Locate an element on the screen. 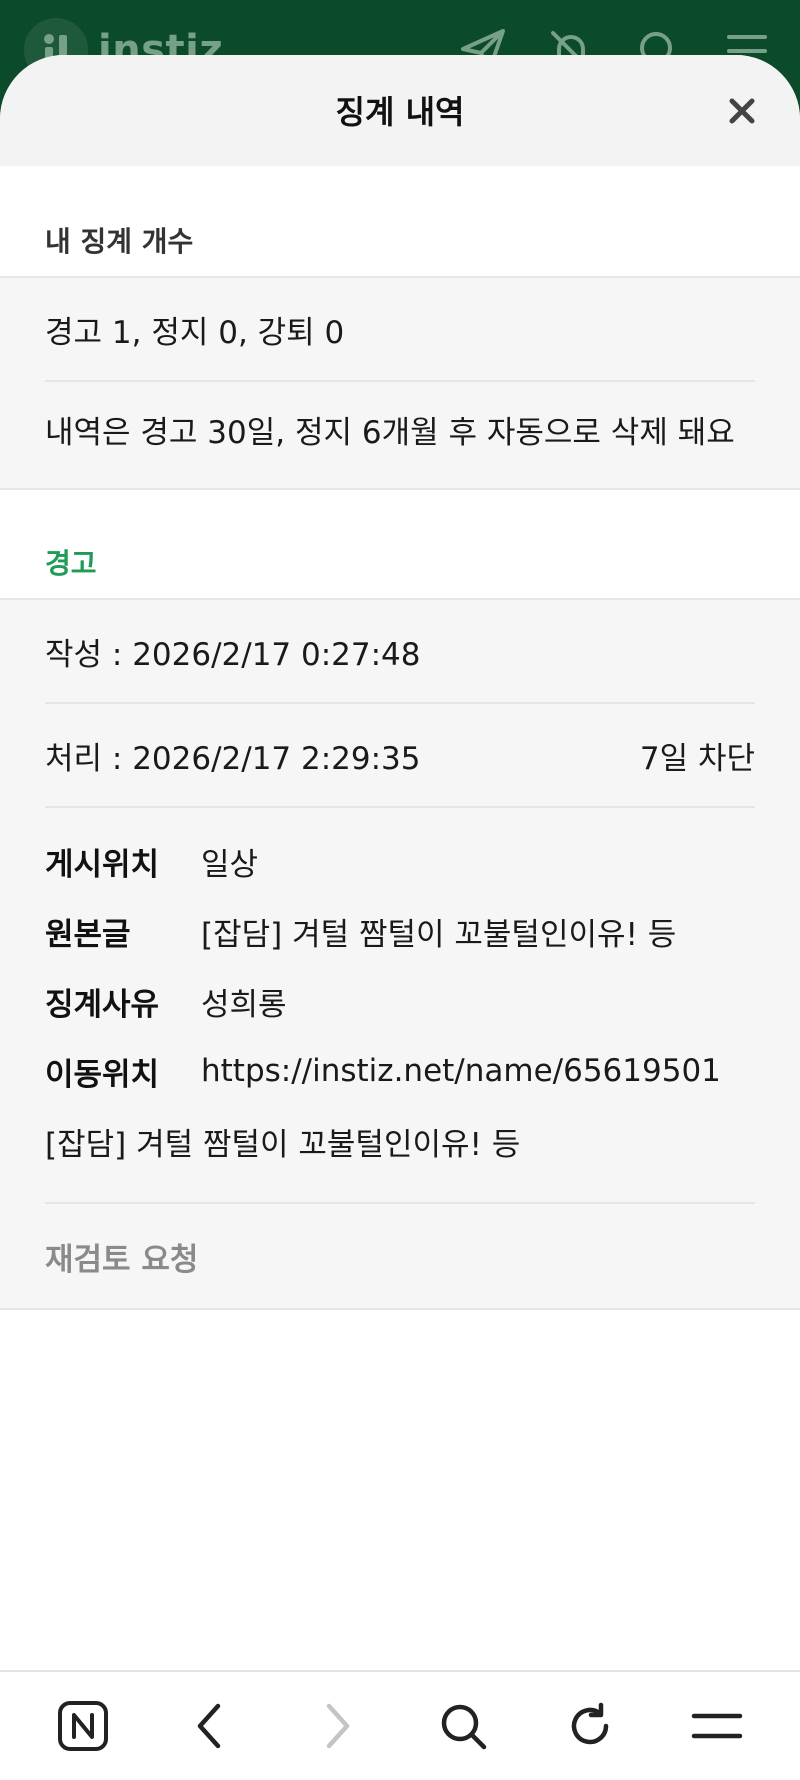  processed-row: 처리 : 2026/2/17 2:29:35 7일 차단 is located at coordinates (400, 756).